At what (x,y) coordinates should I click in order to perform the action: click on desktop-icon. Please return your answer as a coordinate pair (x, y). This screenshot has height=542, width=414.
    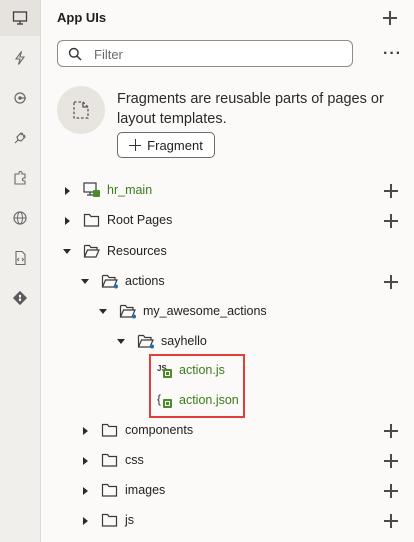
    Looking at the image, I should click on (20, 18).